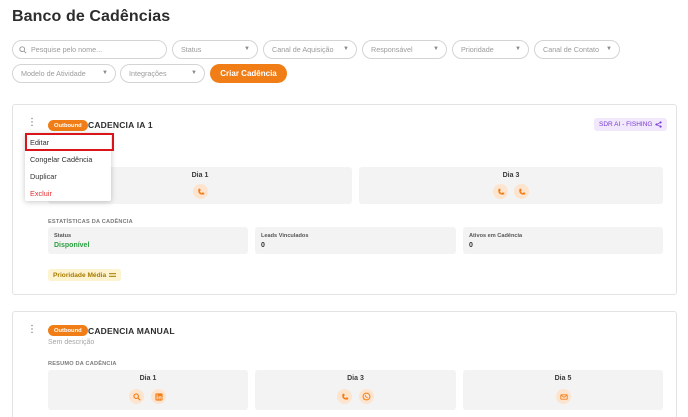 The width and height of the screenshot is (688, 417). I want to click on canal-contato-filter-label: Canal de Contato, so click(571, 49).